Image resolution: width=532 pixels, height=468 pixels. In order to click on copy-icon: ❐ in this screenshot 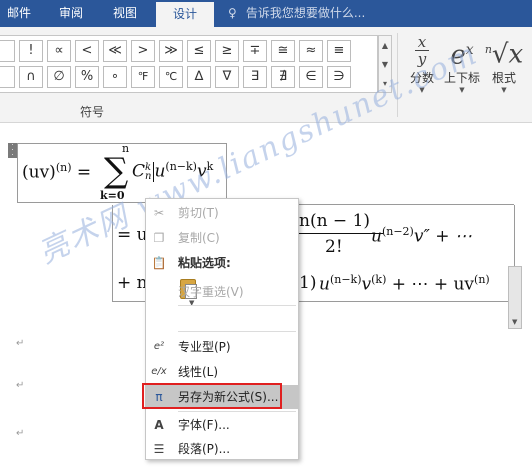, I will do `click(159, 238)`.